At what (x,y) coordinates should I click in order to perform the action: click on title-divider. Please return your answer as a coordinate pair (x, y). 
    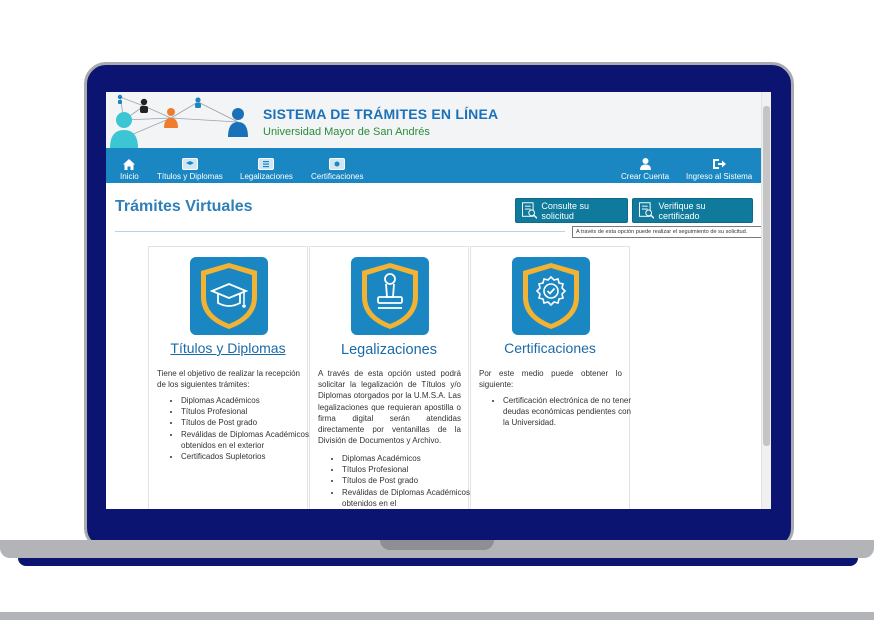
    Looking at the image, I should click on (340, 231).